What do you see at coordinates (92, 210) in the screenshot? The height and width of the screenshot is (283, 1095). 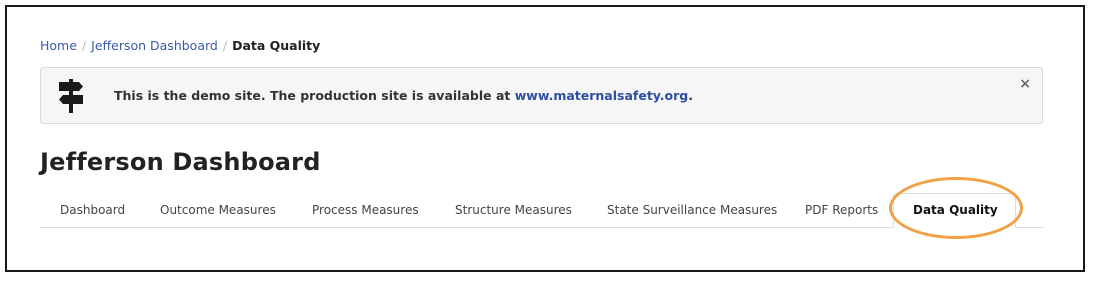 I see `tab-dashboard: Dashboard` at bounding box center [92, 210].